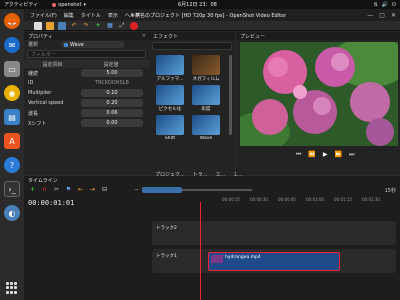 The image size is (400, 300). I want to click on panel-close-icon: ×, so click(144, 36).